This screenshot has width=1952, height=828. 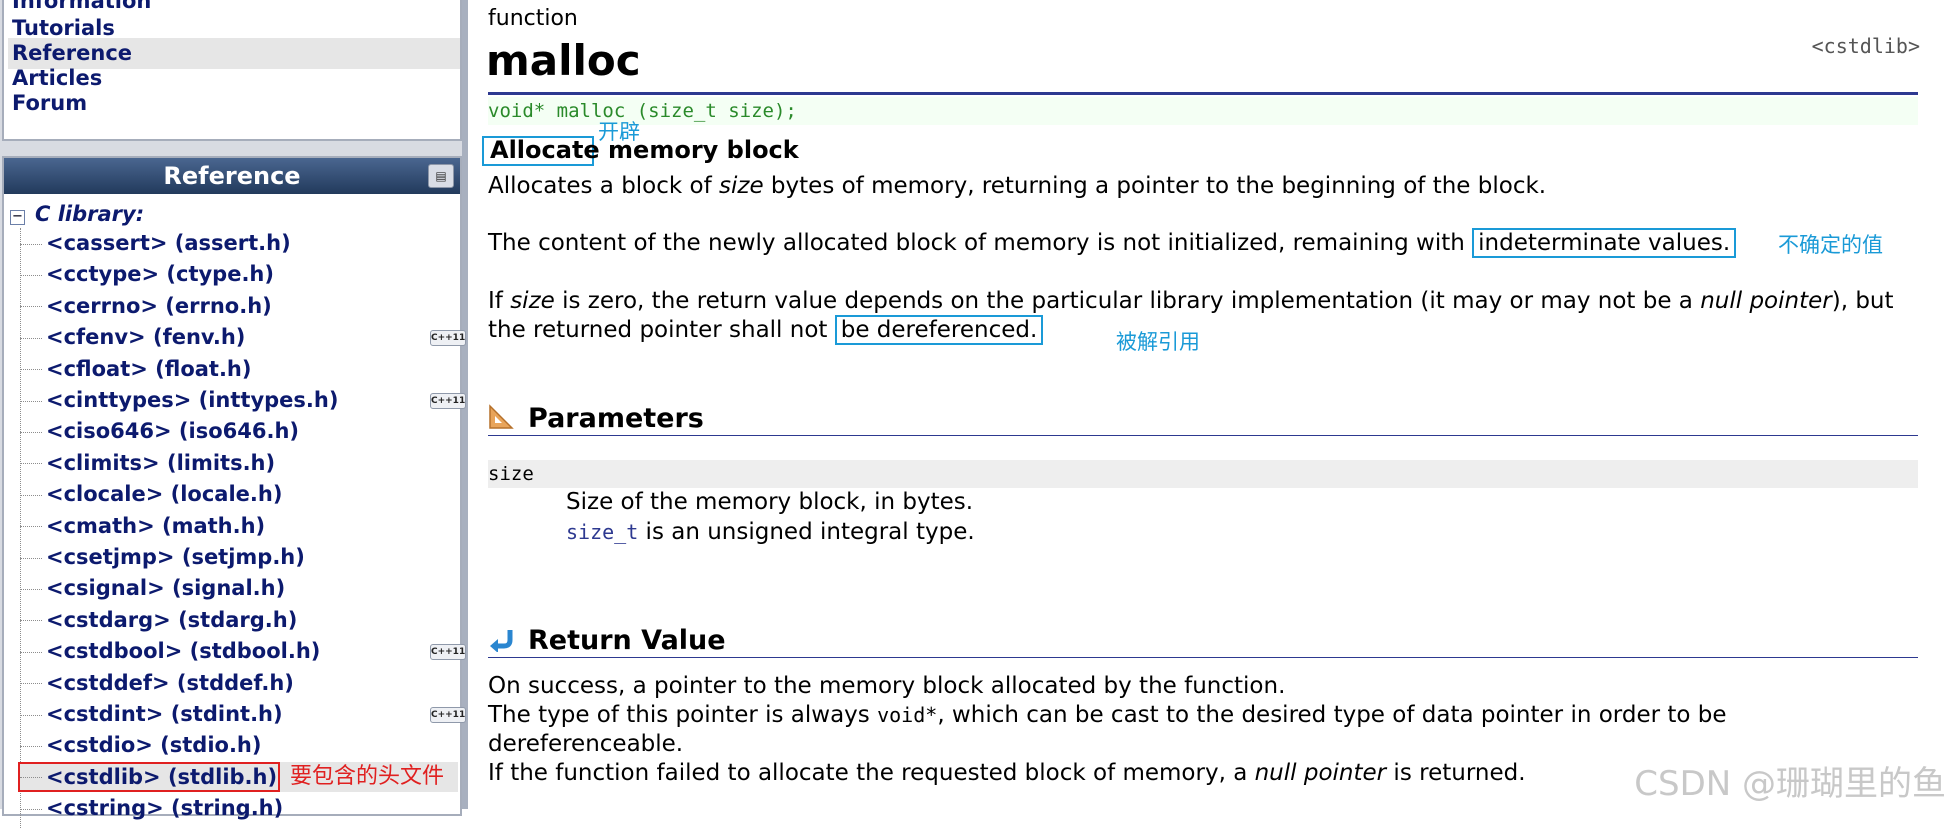 I want to click on return-value-heading: Return Value, so click(x=607, y=641).